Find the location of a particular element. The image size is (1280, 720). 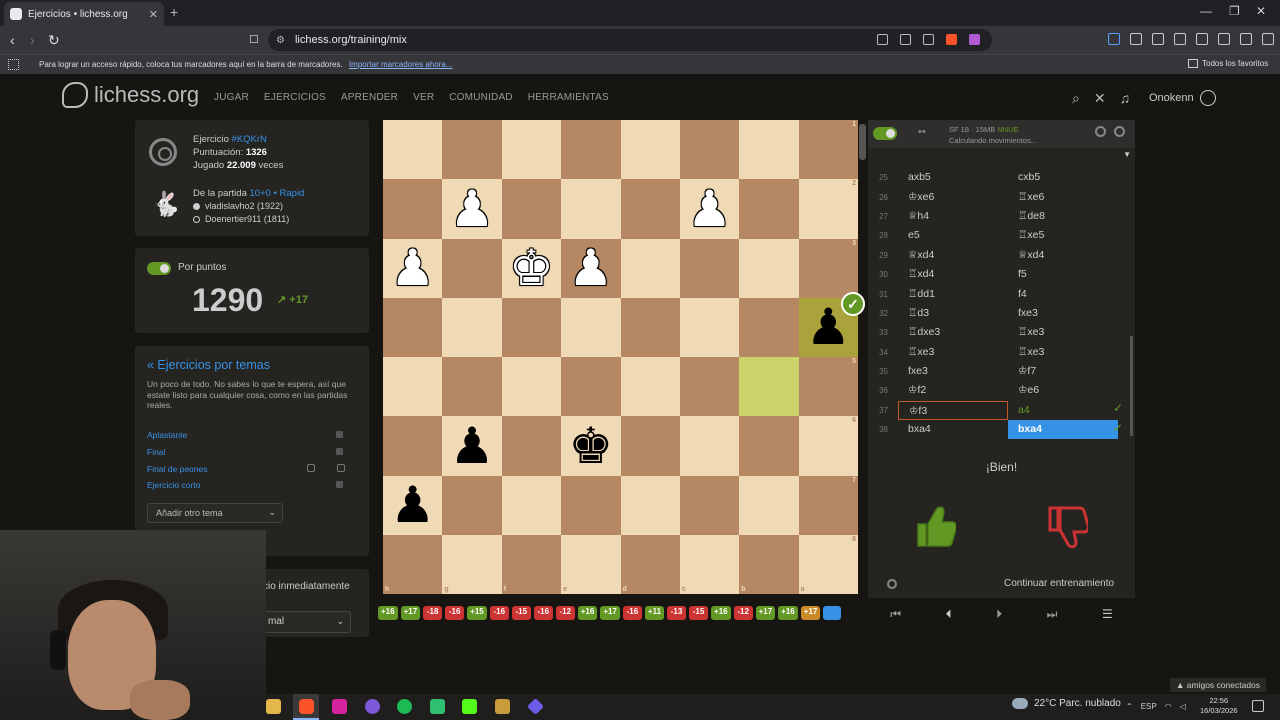

theme-item: Final de peones is located at coordinates (252, 469).